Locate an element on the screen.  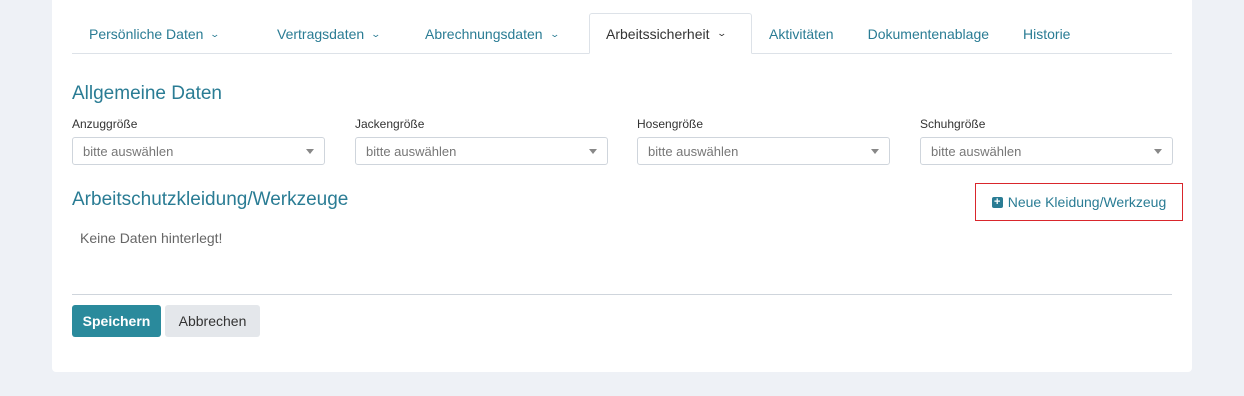
suit-size-field: Anzuggröße bitte auswählen is located at coordinates (198, 141).